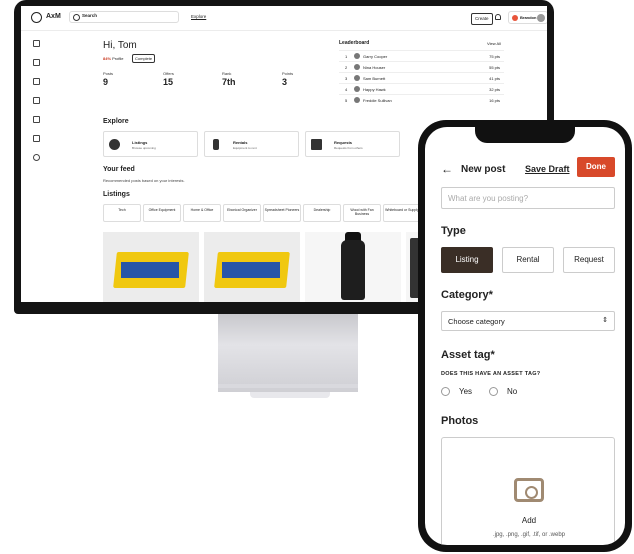 The height and width of the screenshot is (554, 634). What do you see at coordinates (494, 43) in the screenshot?
I see `leaderboard-view-all-link: View All` at bounding box center [494, 43].